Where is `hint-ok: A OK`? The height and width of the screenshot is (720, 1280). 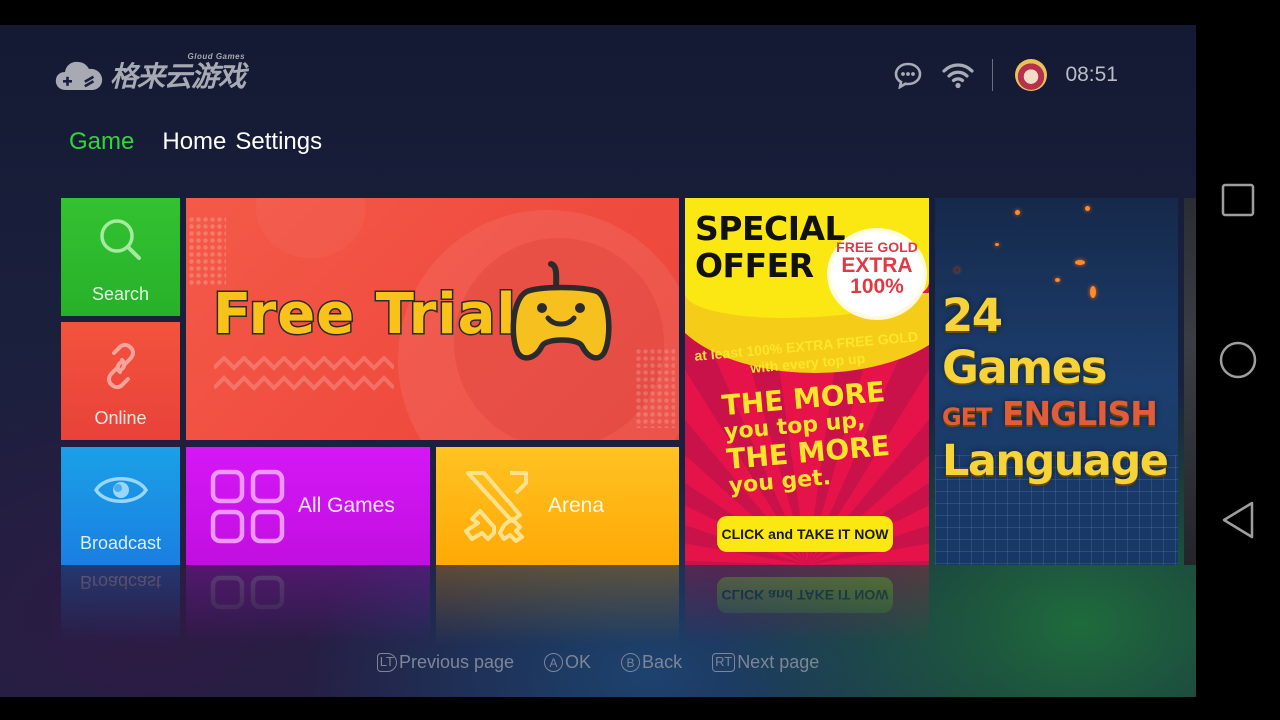 hint-ok: A OK is located at coordinates (567, 662).